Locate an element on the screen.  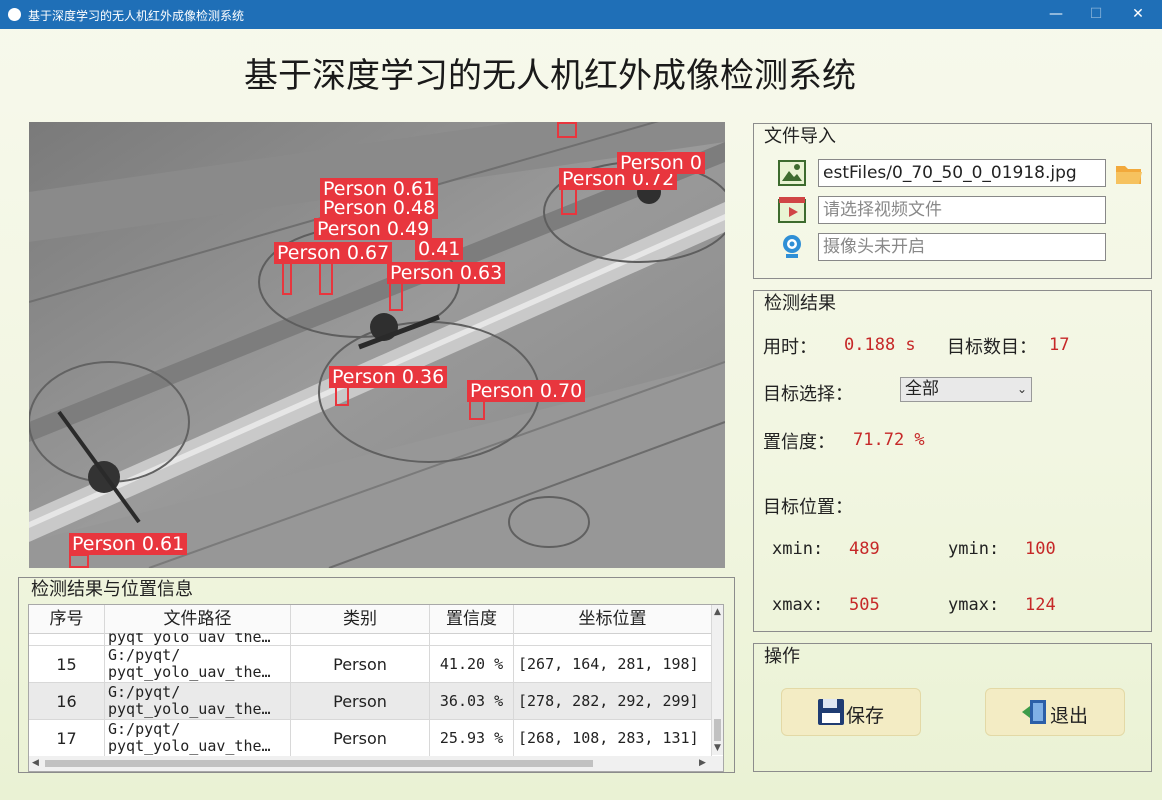
exit-door-icon is located at coordinates (1035, 712).